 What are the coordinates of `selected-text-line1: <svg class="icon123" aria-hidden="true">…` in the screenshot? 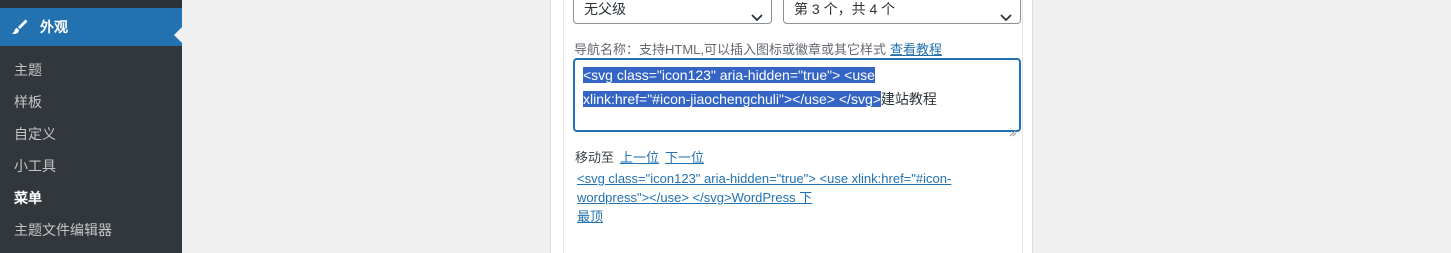 It's located at (729, 75).